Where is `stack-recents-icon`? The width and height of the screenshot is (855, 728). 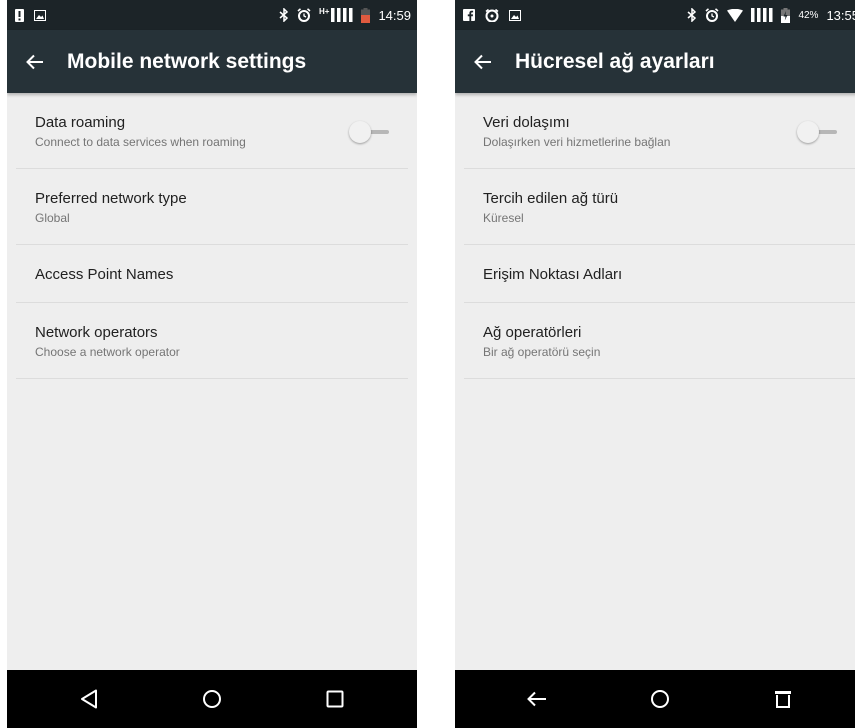
stack-recents-icon is located at coordinates (783, 699).